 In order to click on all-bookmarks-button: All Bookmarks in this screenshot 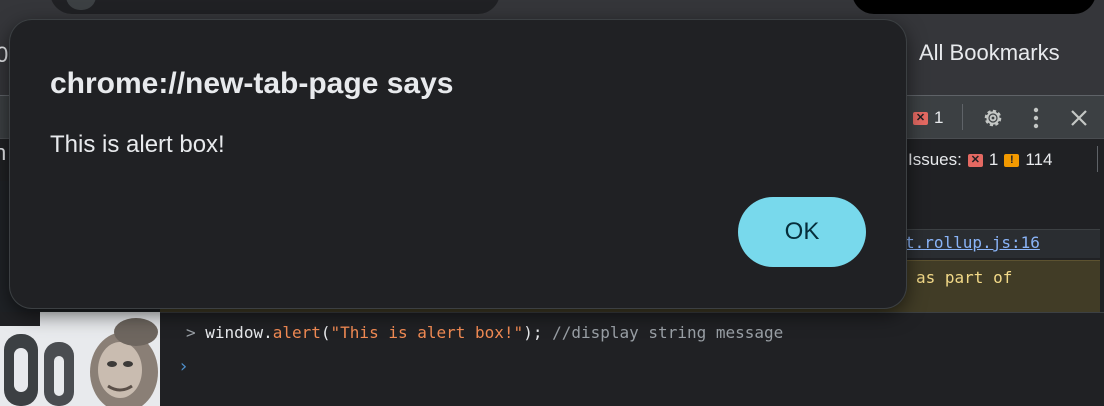, I will do `click(989, 53)`.